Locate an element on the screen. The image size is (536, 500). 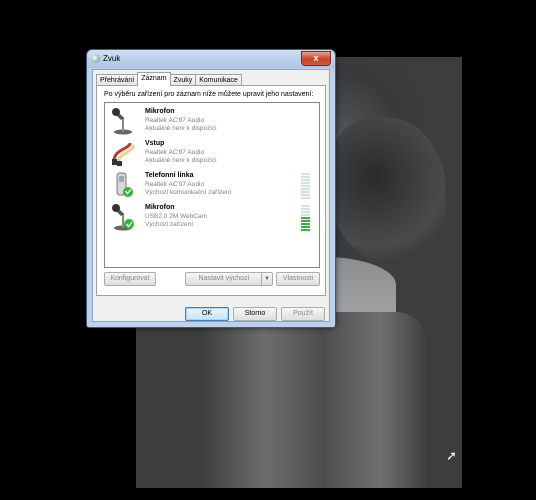
cancel-button: Storno is located at coordinates (255, 314).